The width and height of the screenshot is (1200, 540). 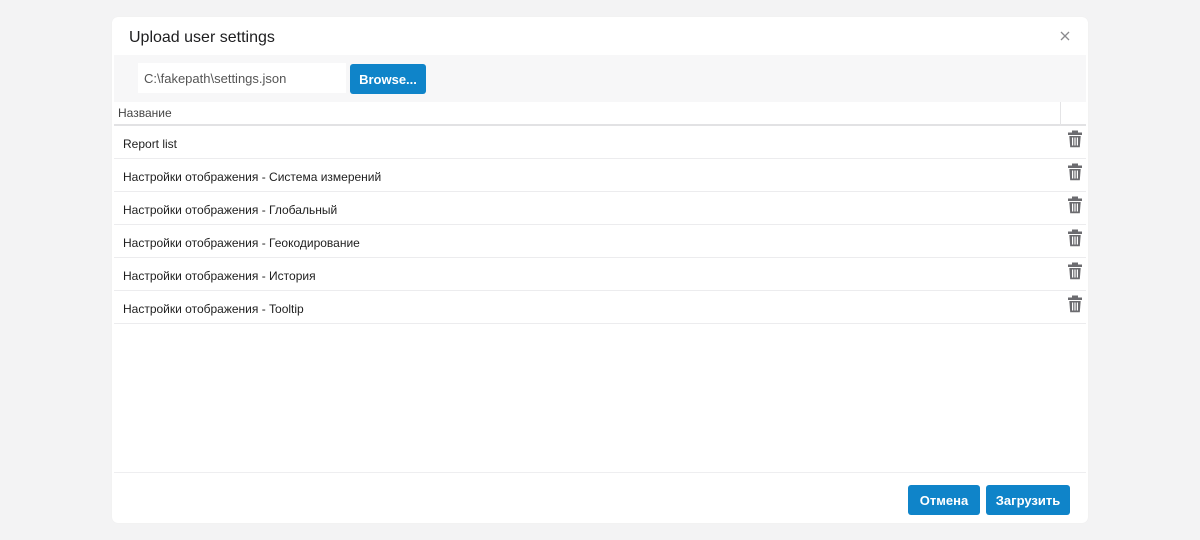 What do you see at coordinates (242, 78) in the screenshot?
I see `file-path-input` at bounding box center [242, 78].